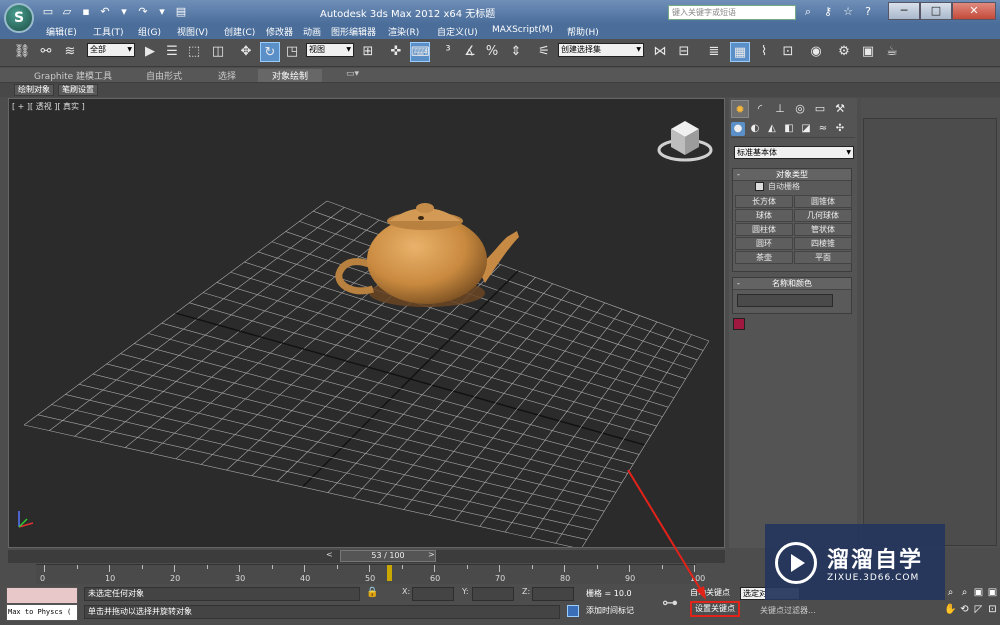  Describe the element at coordinates (666, 534) in the screenshot. I see `annotation-arrow` at that location.